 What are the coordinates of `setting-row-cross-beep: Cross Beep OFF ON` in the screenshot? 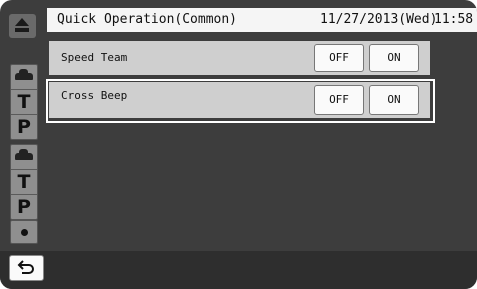 It's located at (239, 100).